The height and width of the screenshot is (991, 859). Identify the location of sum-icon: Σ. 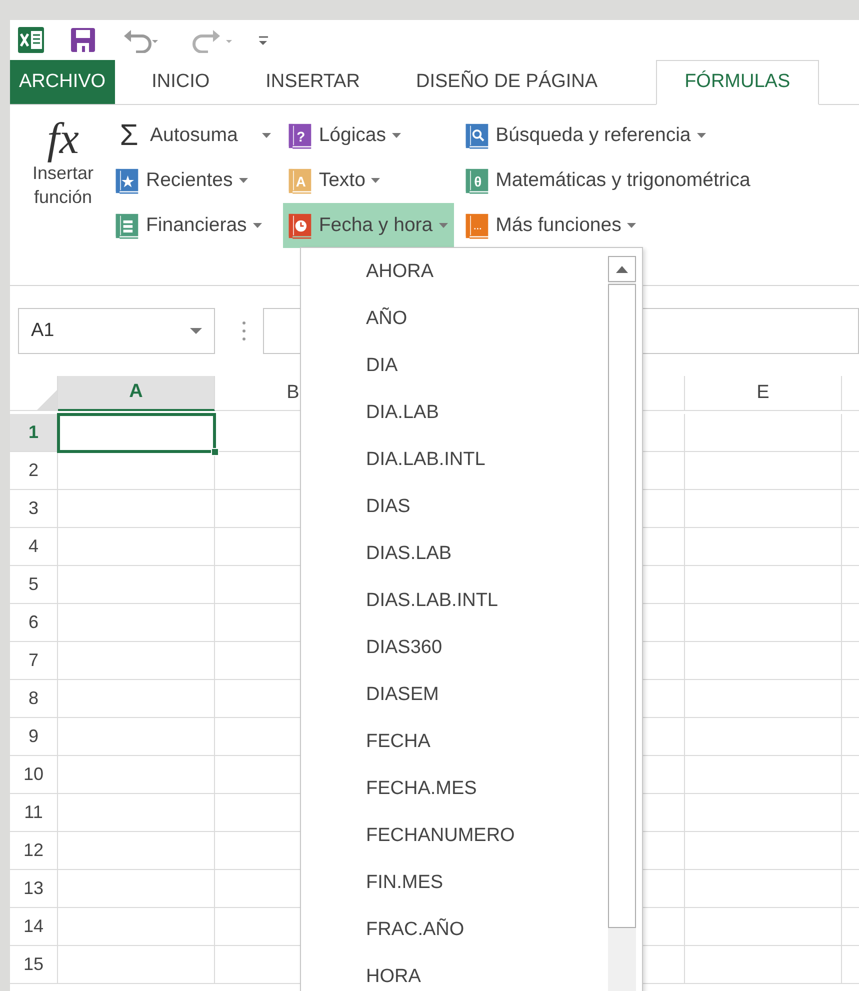
(129, 135).